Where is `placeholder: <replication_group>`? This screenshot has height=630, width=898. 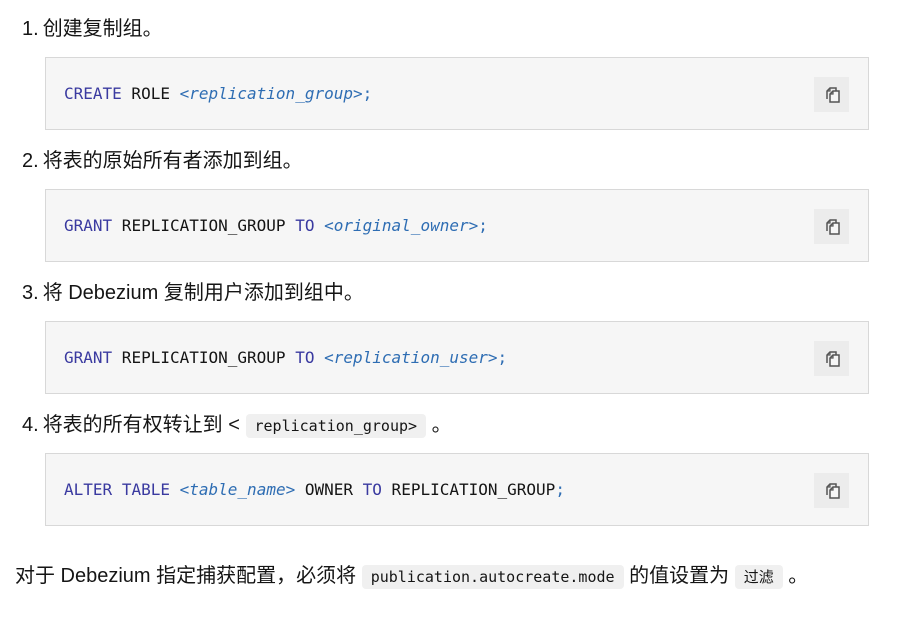
placeholder: <replication_group> is located at coordinates (271, 93).